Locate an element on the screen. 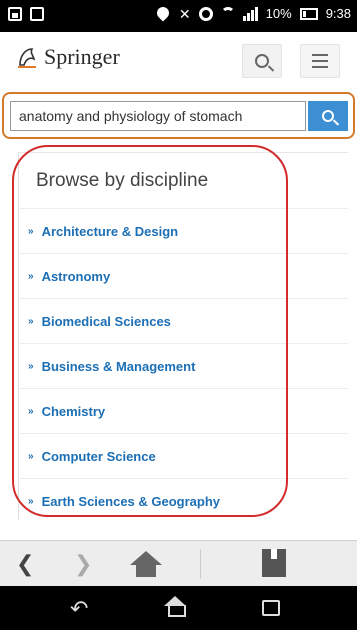  system-home-icon is located at coordinates (175, 607).